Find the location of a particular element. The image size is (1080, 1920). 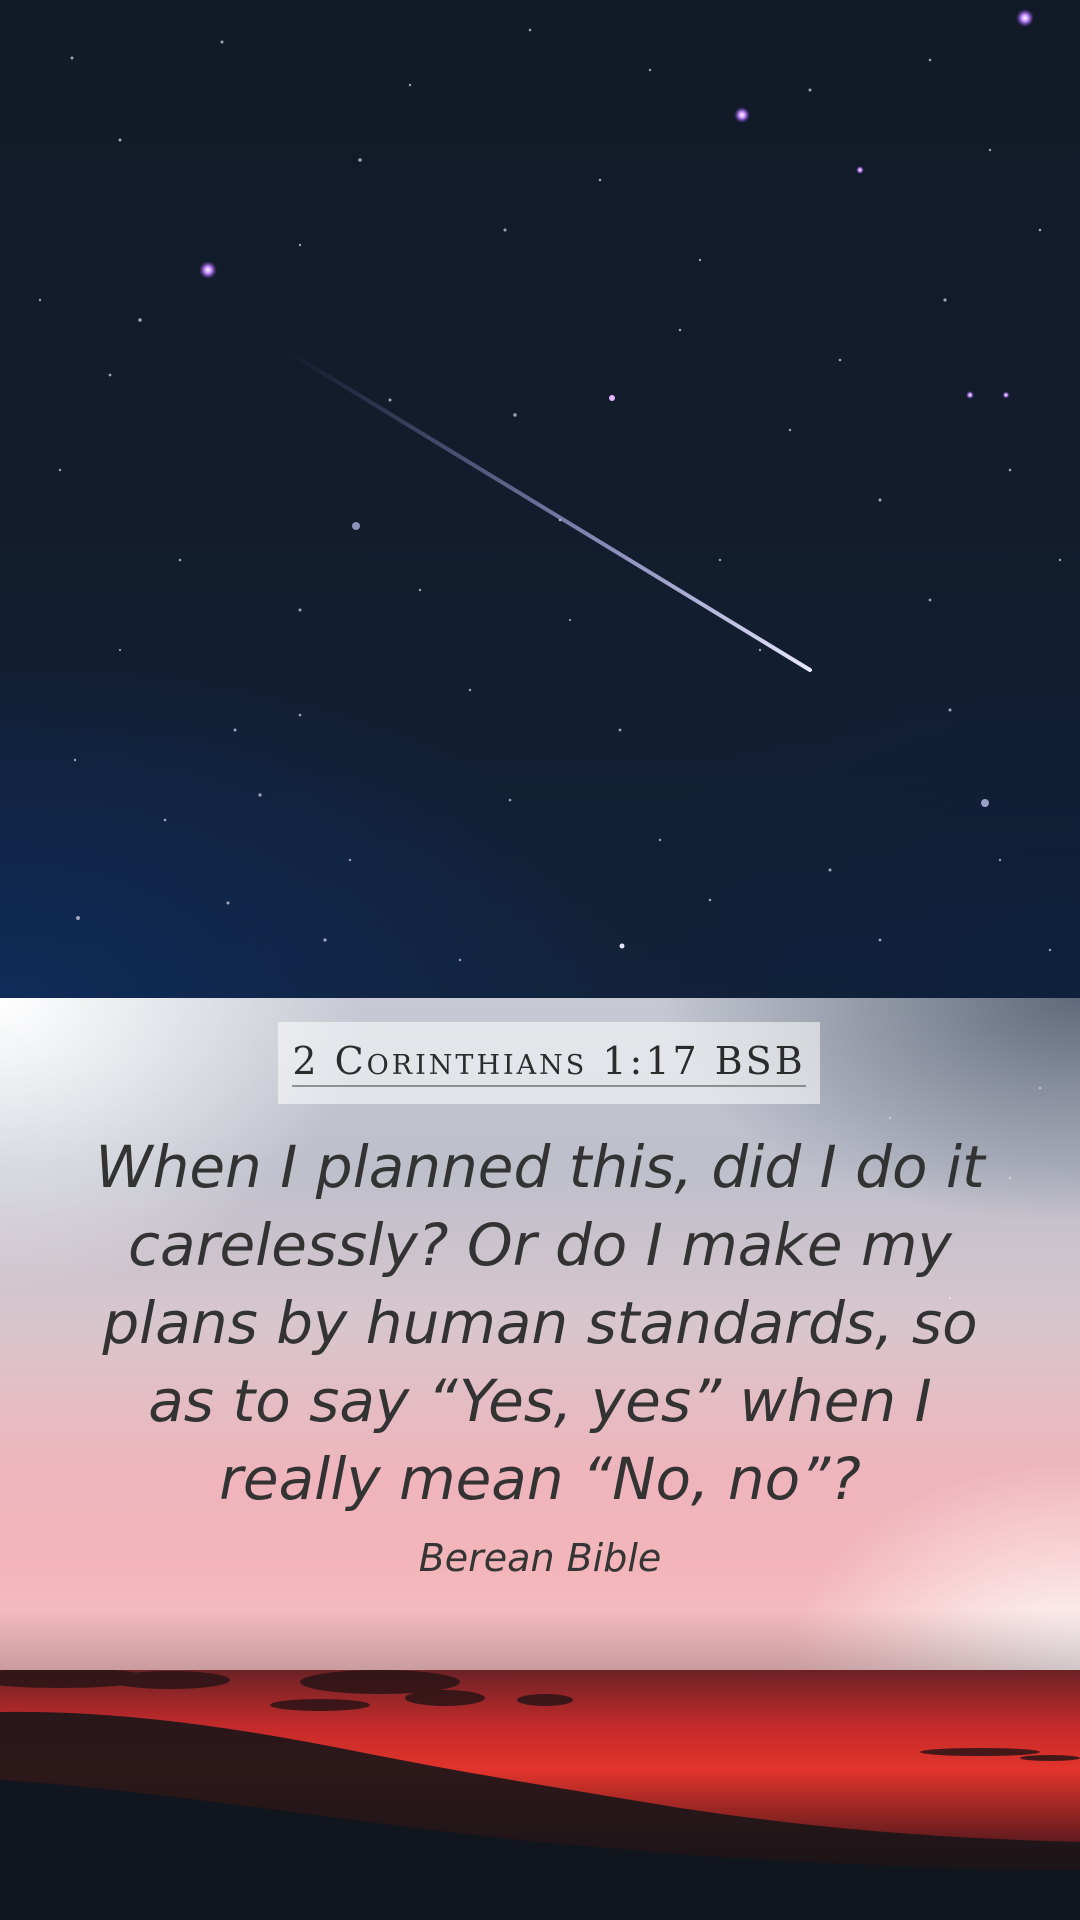

verse-reference: 2 Corinthians 1:17 BSB is located at coordinates (549, 1063).